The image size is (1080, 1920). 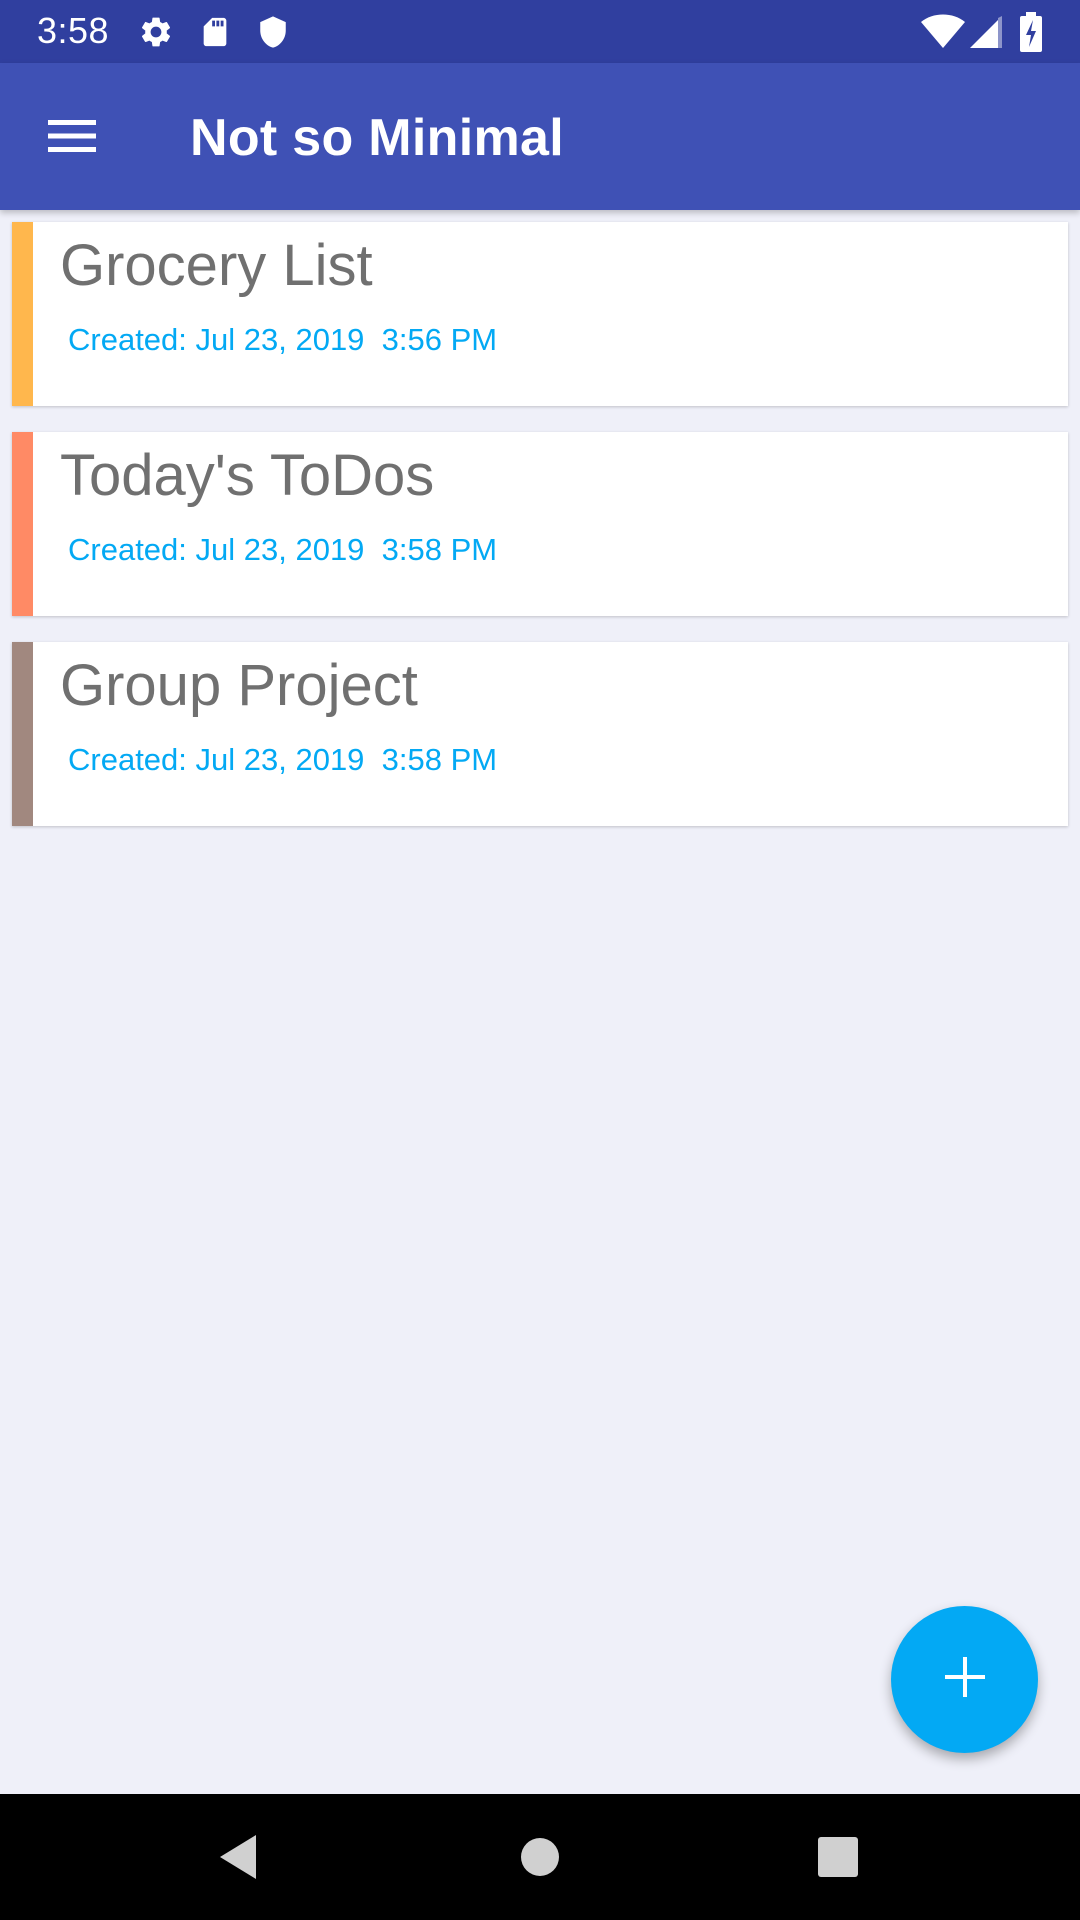 I want to click on battery-charging-icon, so click(x=1031, y=34).